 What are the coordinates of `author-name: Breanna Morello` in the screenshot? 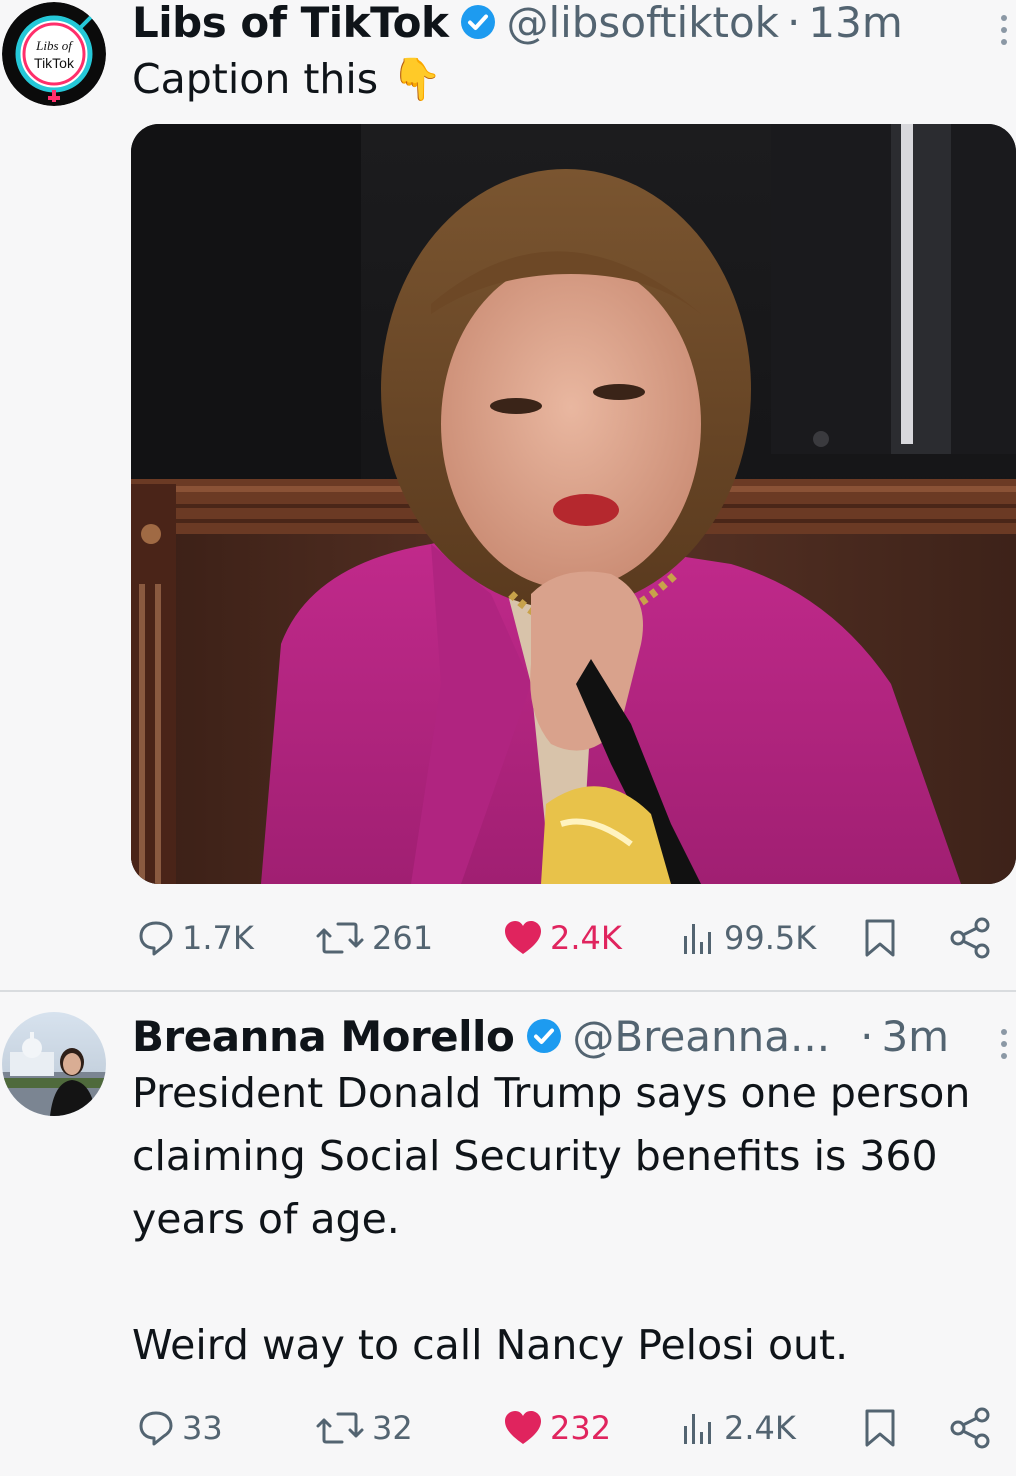 It's located at (323, 1036).